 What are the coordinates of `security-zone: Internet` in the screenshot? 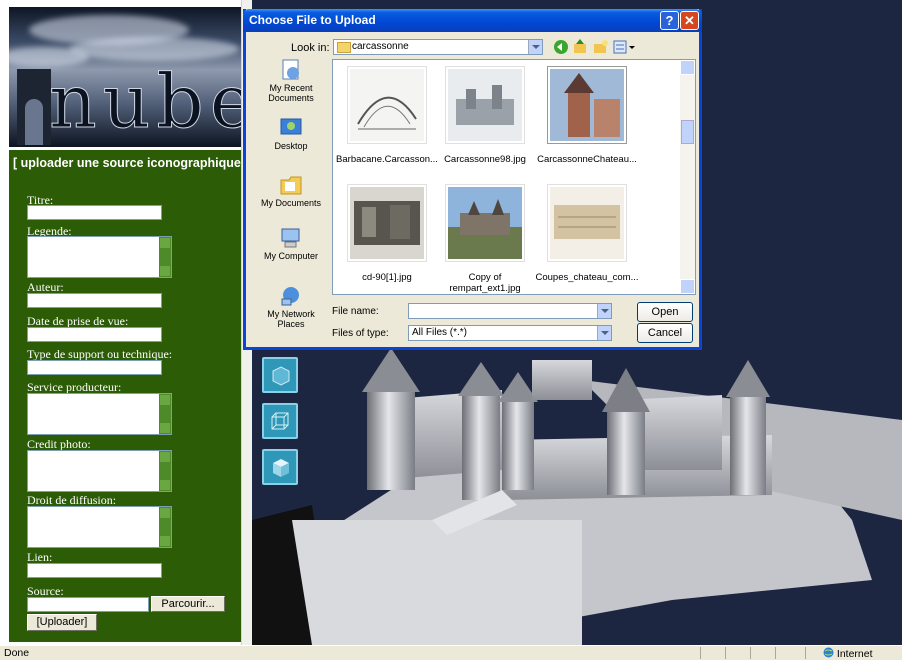 It's located at (848, 653).